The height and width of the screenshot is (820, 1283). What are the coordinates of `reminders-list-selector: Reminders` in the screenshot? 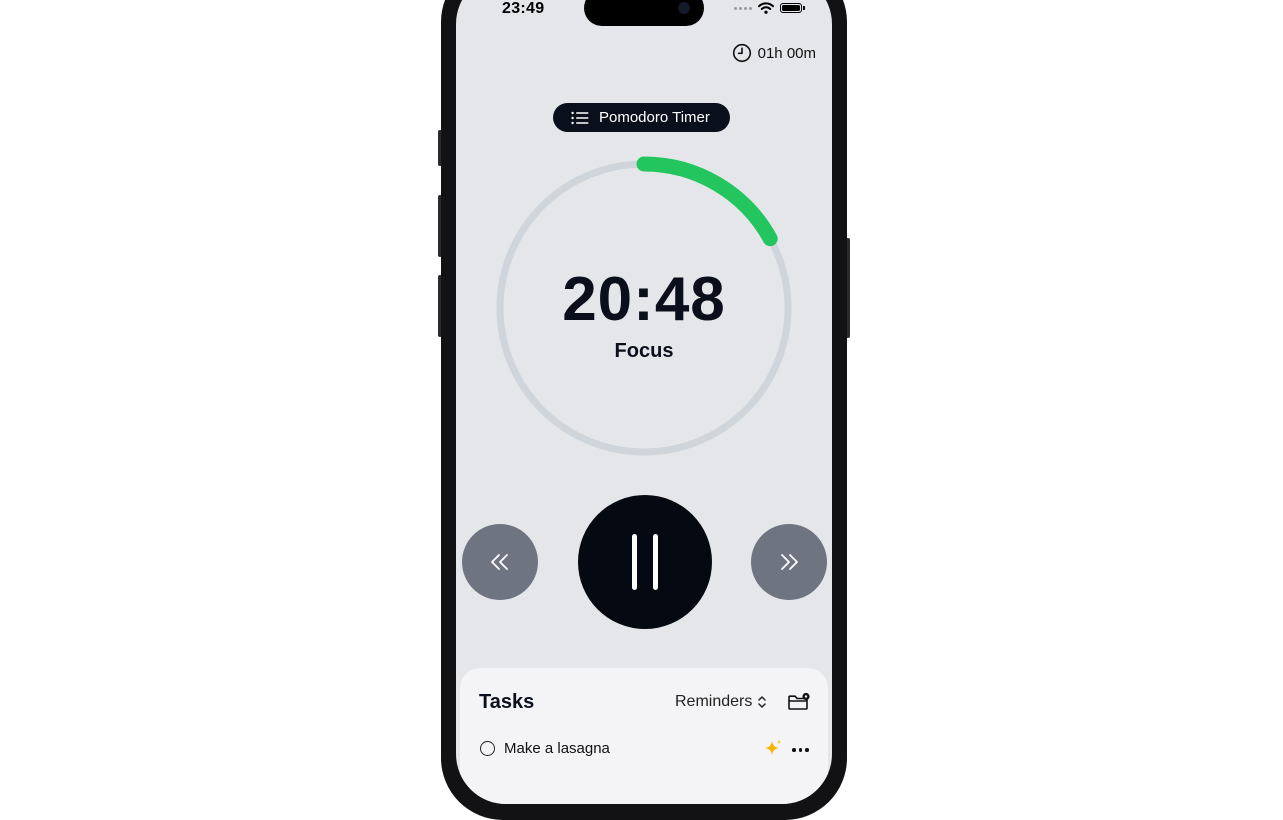 It's located at (721, 702).